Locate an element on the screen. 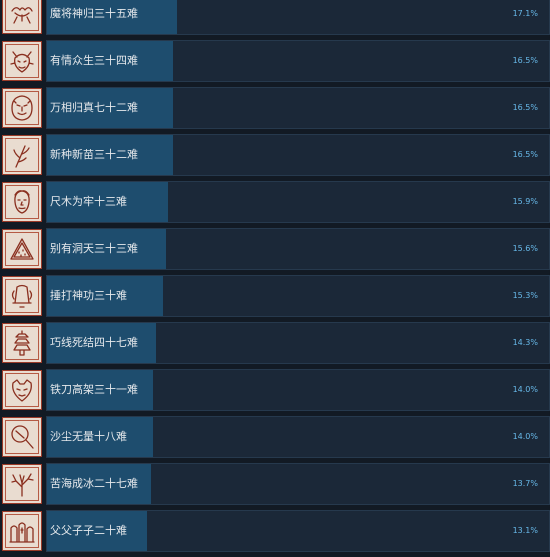  achievement-name: 捶打神功三十难 is located at coordinates (88, 295).